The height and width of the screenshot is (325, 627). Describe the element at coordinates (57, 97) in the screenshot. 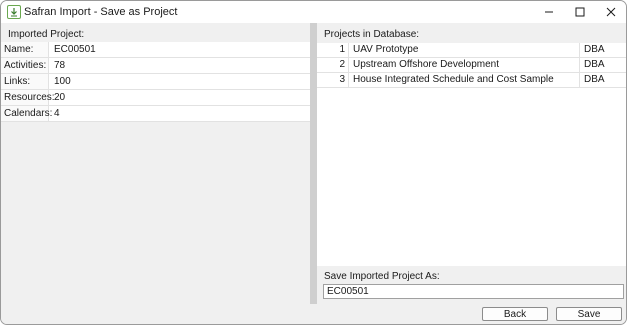

I see `property-value: 20` at that location.